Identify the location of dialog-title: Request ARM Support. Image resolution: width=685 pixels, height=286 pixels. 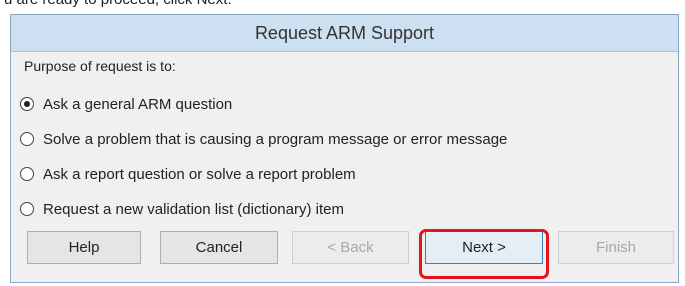
(344, 33).